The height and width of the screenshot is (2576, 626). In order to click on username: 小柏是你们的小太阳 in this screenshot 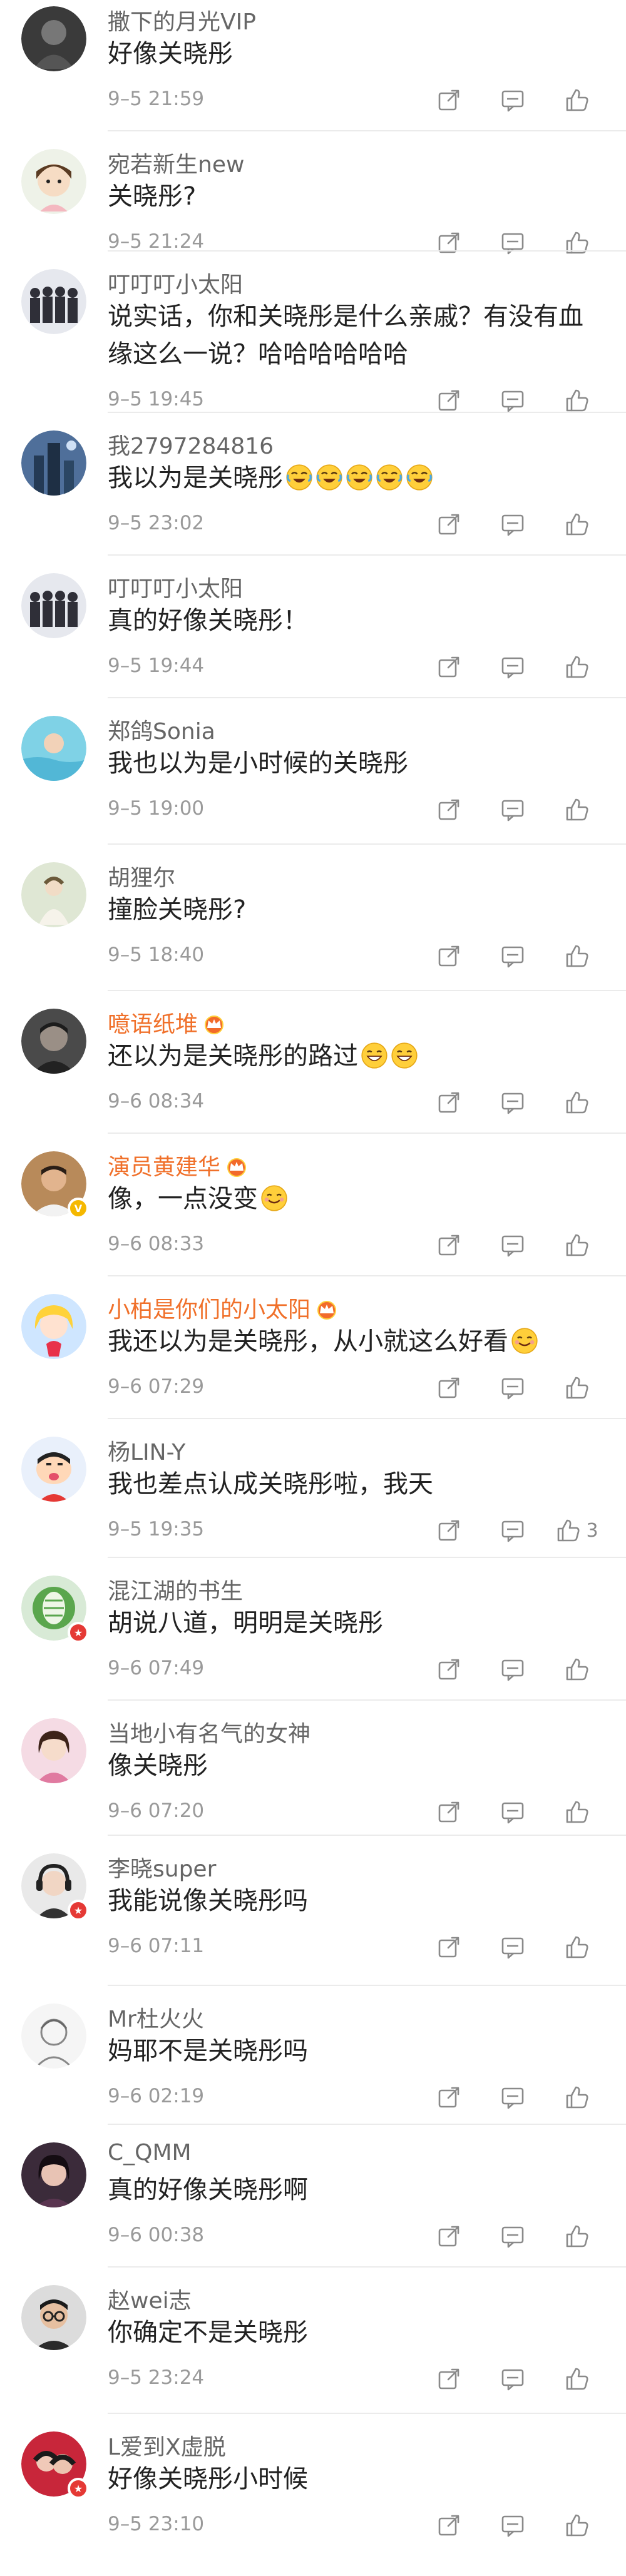, I will do `click(223, 1308)`.